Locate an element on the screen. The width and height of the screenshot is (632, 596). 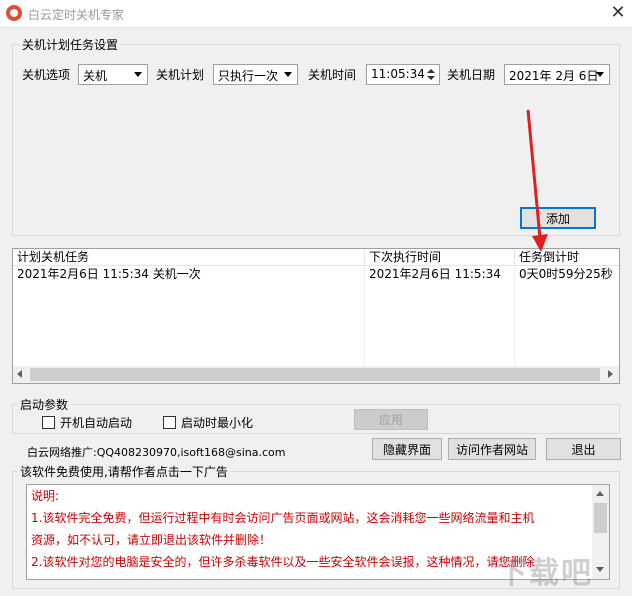
vertical-scrollbar is located at coordinates (600, 532).